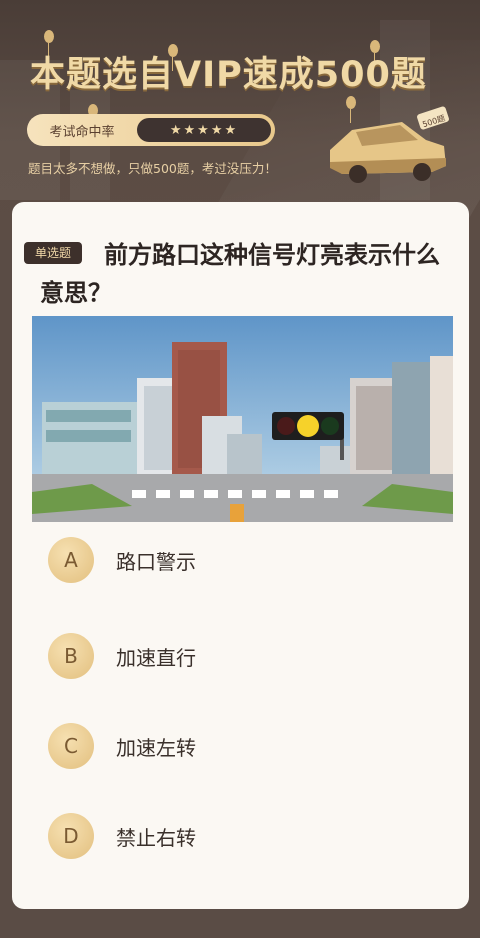 The width and height of the screenshot is (480, 938). I want to click on option-a-text: 路口警示, so click(156, 561).